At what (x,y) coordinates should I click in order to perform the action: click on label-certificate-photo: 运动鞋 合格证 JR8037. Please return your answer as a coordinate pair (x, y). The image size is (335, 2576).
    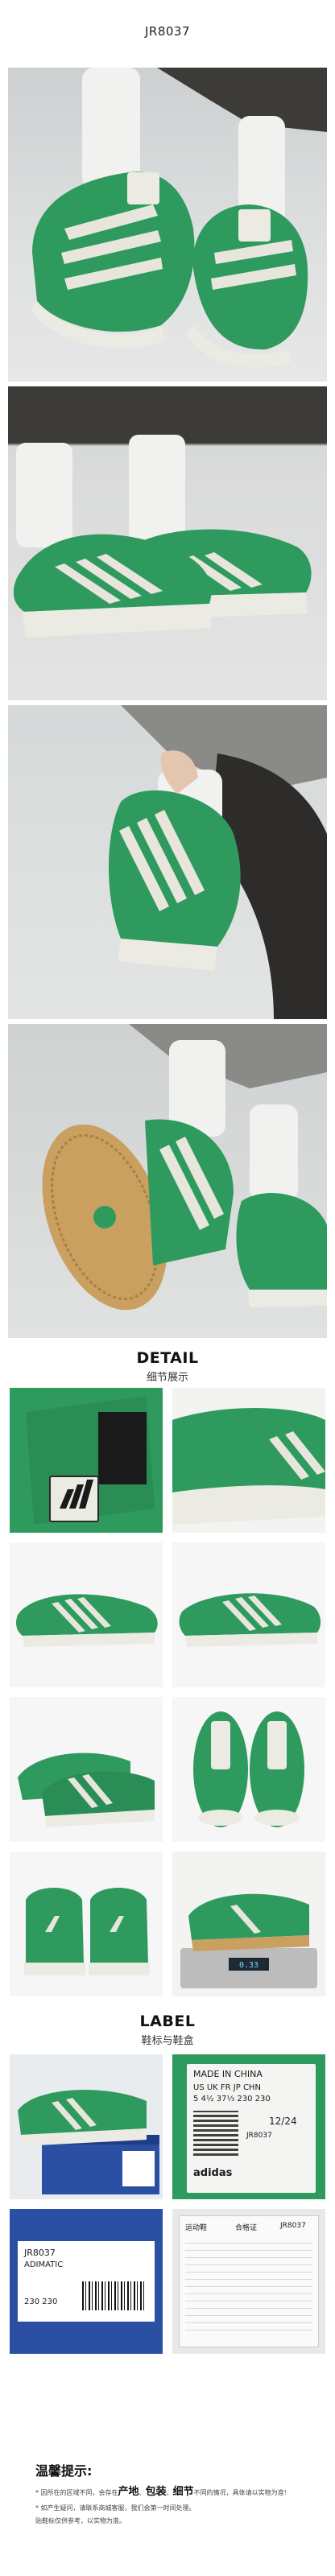
    Looking at the image, I should click on (248, 2281).